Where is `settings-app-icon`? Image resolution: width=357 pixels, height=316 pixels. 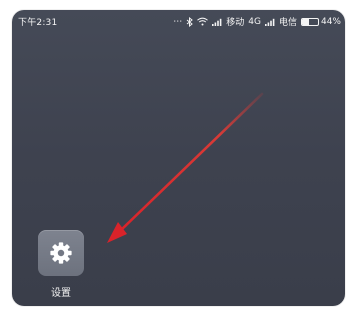 settings-app-icon is located at coordinates (61, 253).